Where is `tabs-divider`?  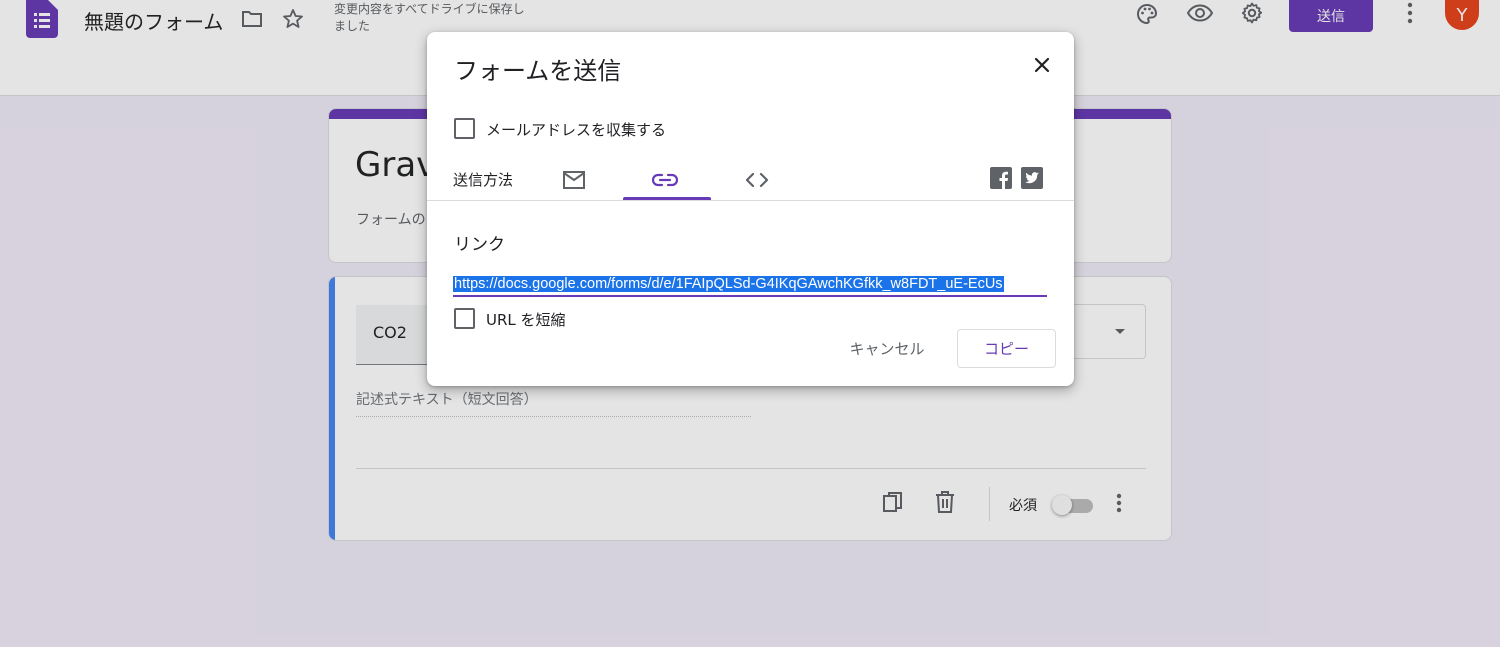
tabs-divider is located at coordinates (750, 200).